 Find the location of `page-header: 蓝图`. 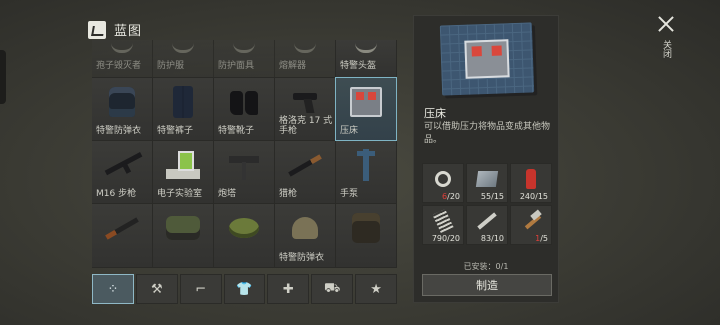

page-header: 蓝图 is located at coordinates (115, 29).